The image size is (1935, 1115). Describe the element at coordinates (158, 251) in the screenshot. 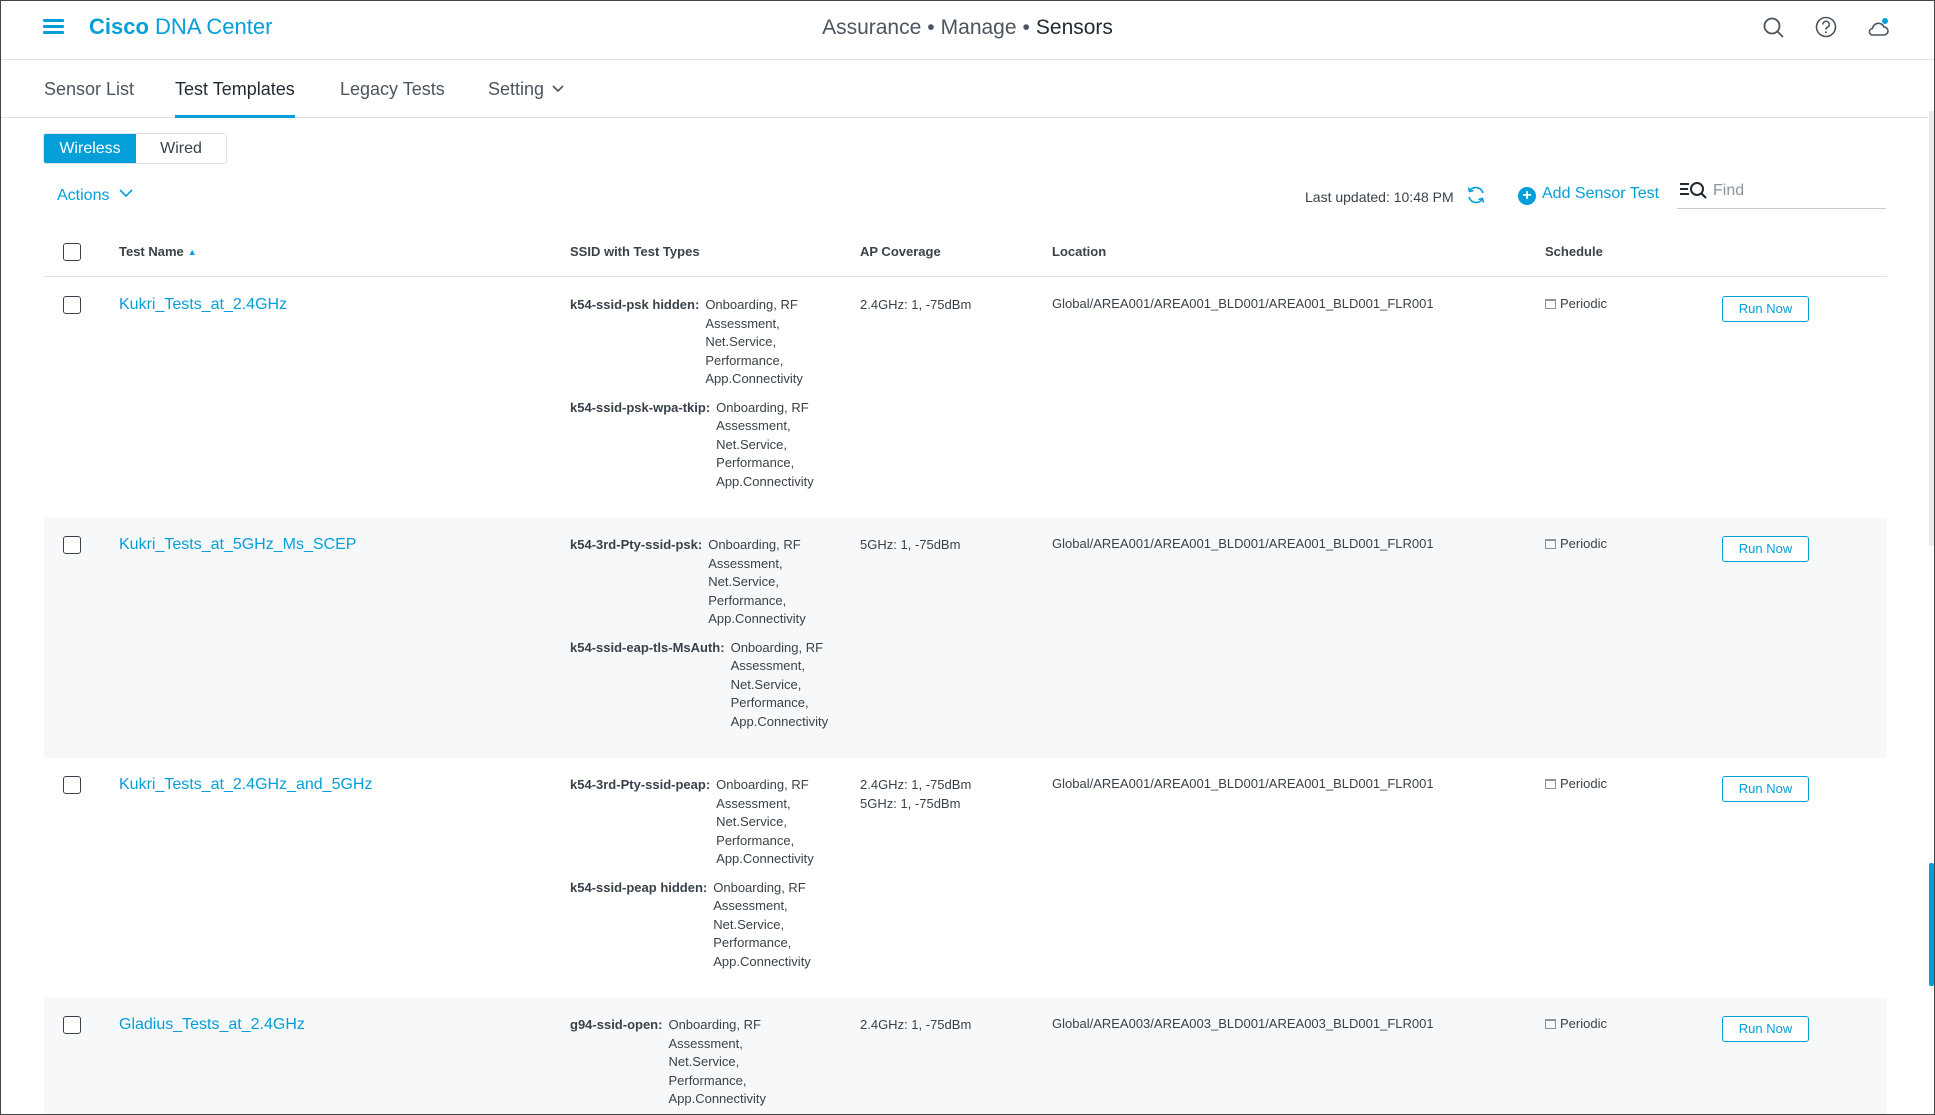

I see `column-test-name: Test Name ▲` at that location.